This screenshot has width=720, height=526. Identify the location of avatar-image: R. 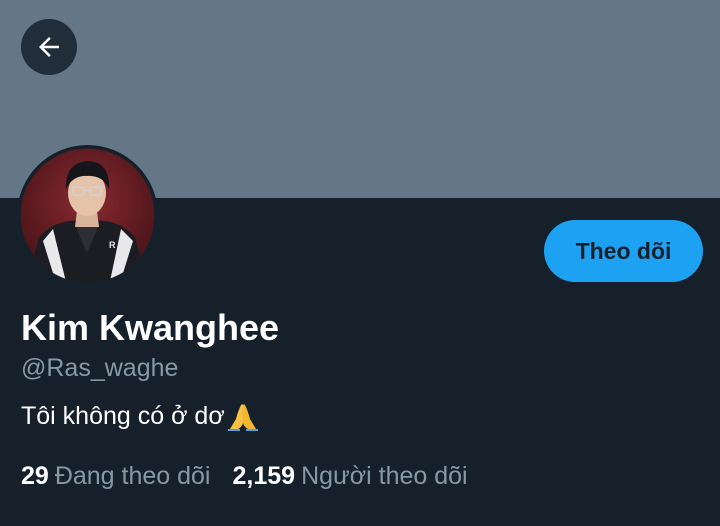
(87, 215).